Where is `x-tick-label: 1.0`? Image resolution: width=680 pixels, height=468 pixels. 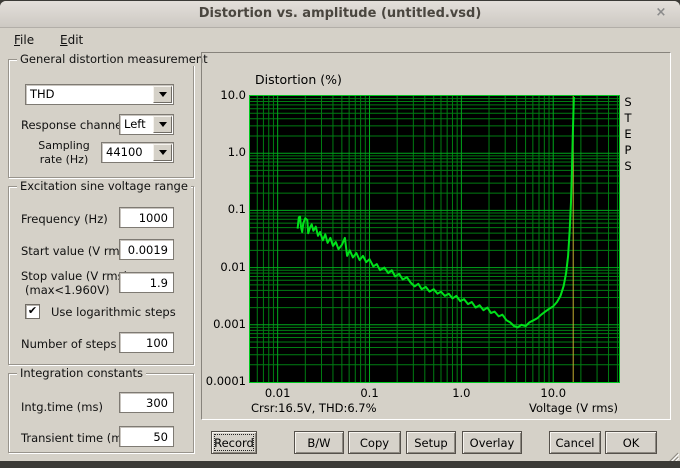
x-tick-label: 1.0 is located at coordinates (461, 393).